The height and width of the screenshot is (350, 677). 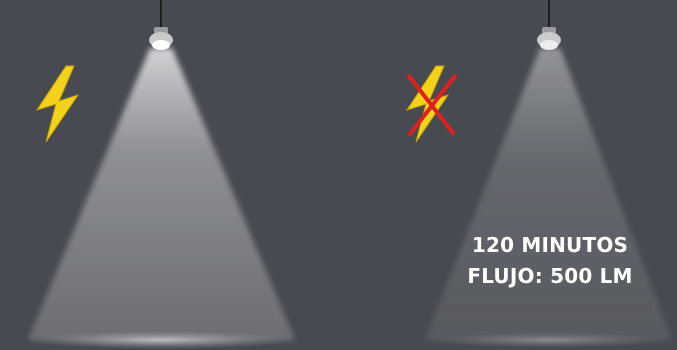 I want to click on right-lamp-fixture-icon, so click(x=549, y=38).